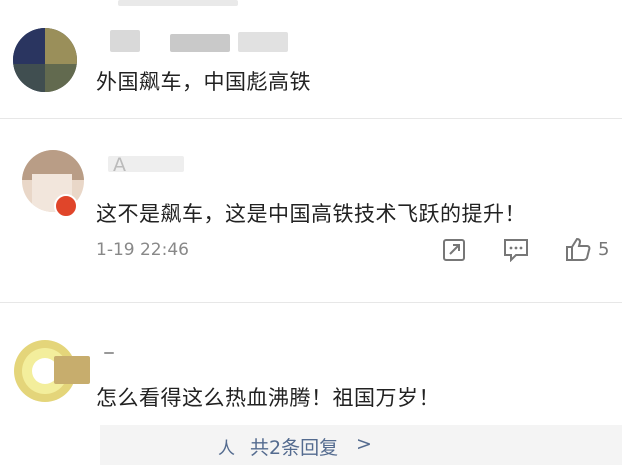 The image size is (622, 465). I want to click on chevron-right-icon: >, so click(364, 444).